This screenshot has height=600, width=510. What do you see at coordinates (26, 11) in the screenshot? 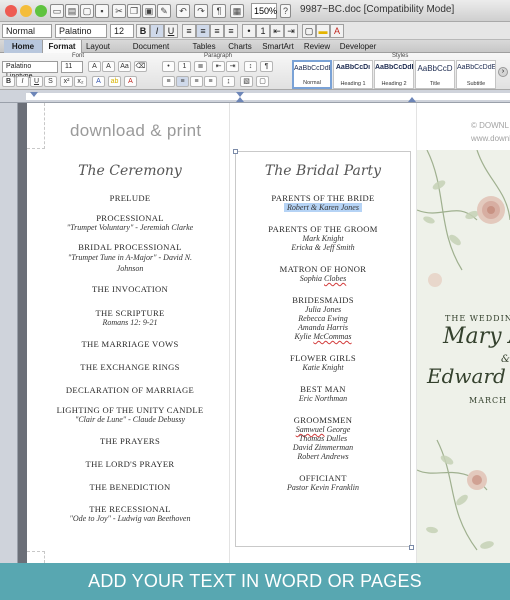
I see `minimize-window-button` at bounding box center [26, 11].